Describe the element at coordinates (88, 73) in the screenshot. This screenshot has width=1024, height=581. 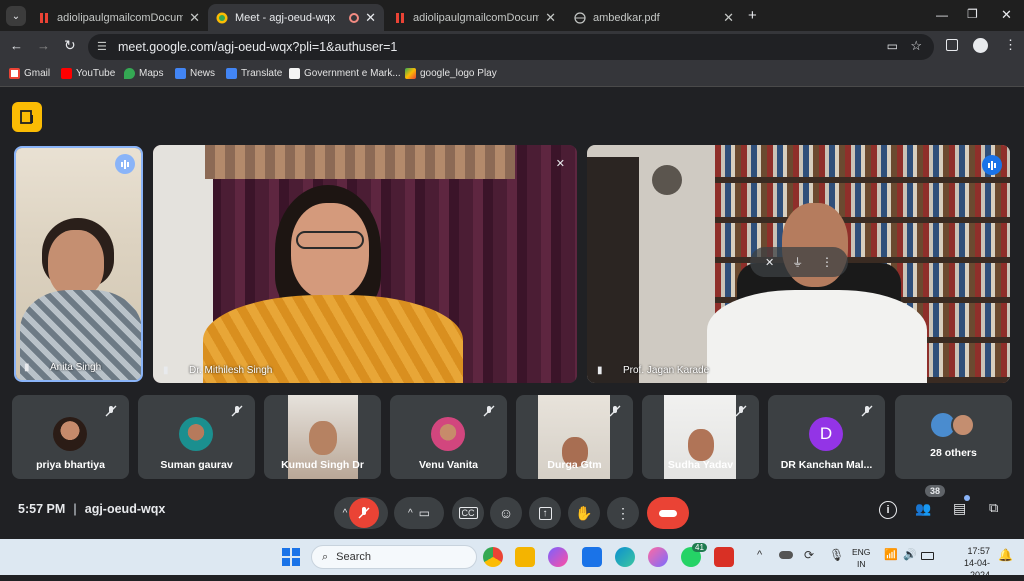
I see `bookmark-youtube: YouTube` at that location.